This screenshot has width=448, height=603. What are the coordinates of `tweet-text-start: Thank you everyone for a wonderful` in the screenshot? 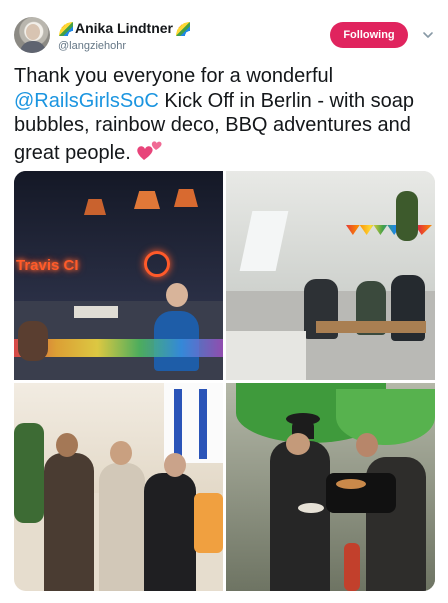 It's located at (174, 76).